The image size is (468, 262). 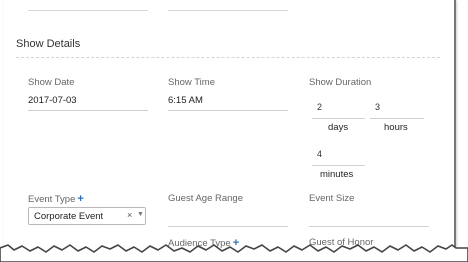 What do you see at coordinates (48, 44) in the screenshot?
I see `section-title: Show Details` at bounding box center [48, 44].